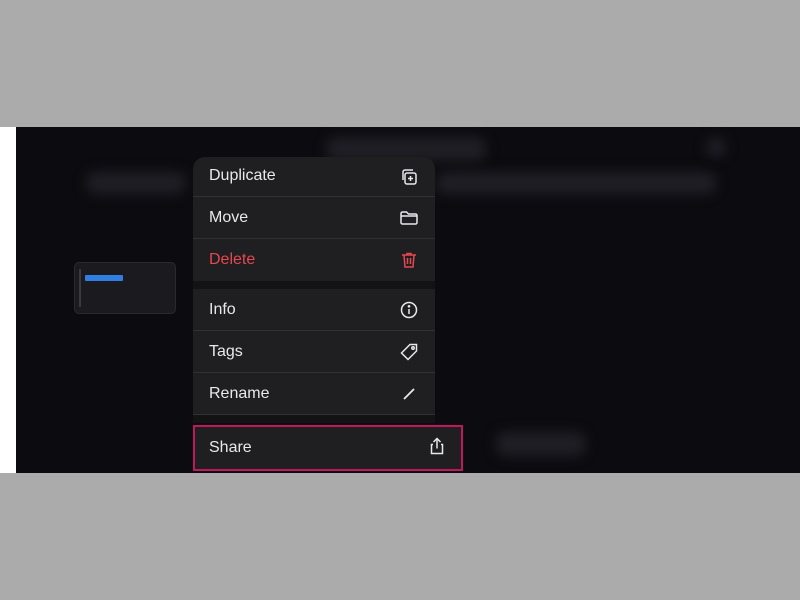 The image size is (800, 600). I want to click on menu-item-label: Move, so click(229, 217).